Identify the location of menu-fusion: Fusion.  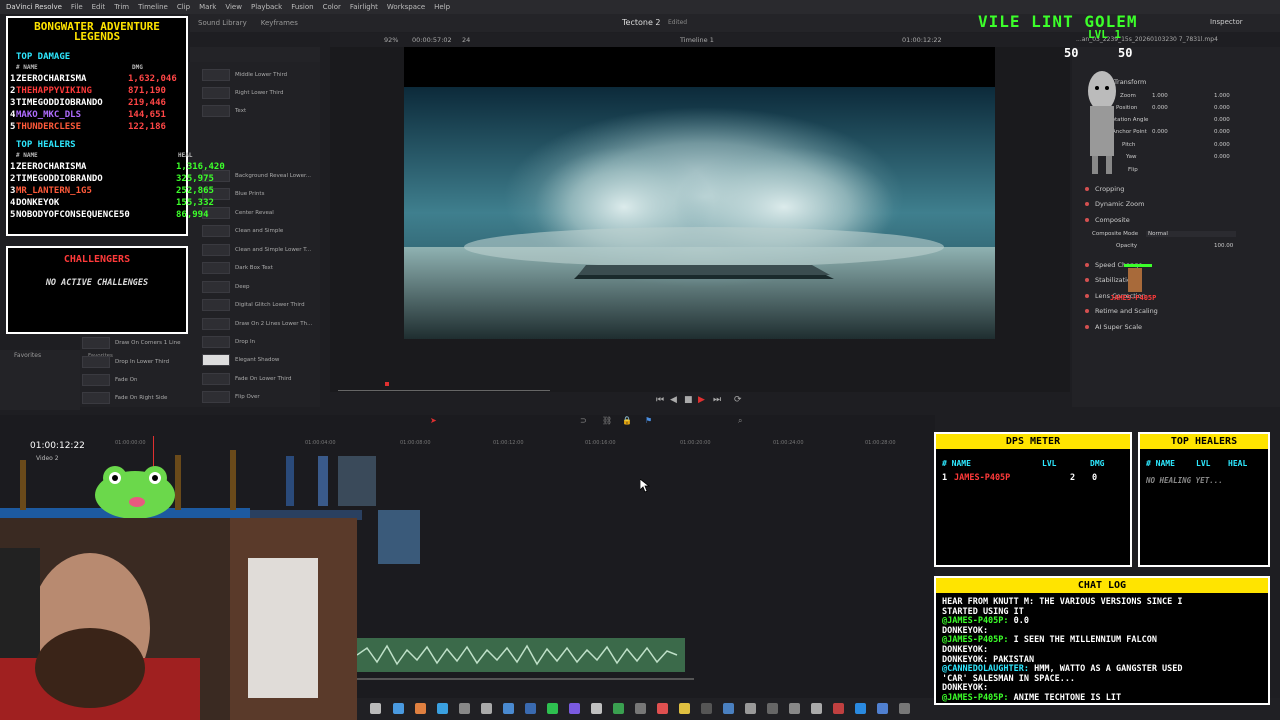
(302, 7).